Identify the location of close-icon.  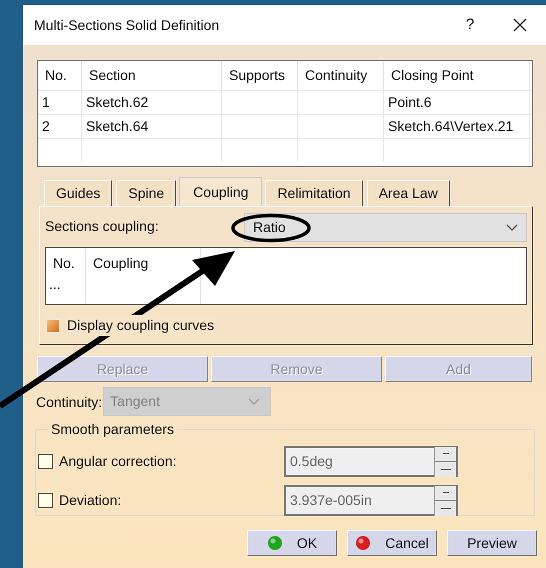
(520, 25).